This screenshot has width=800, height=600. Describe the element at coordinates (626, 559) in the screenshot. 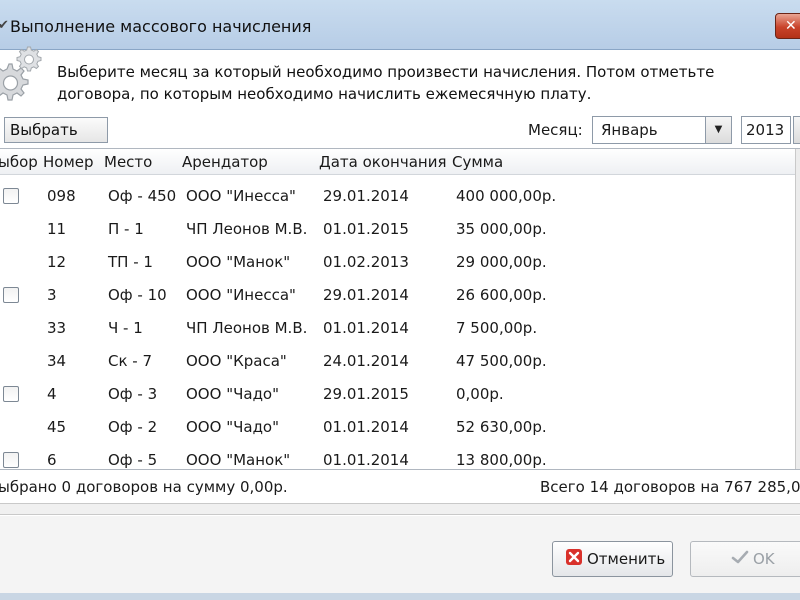

I see `cancel-label: Отменить` at that location.